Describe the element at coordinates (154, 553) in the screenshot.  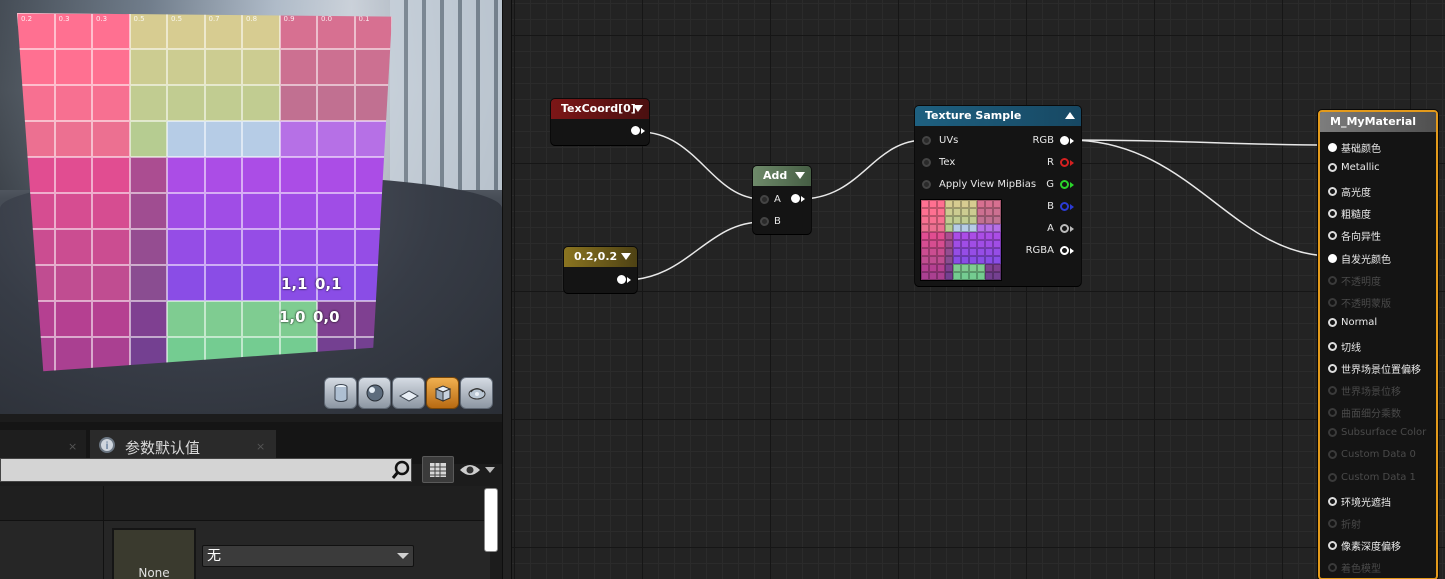
I see `texture-thumbnail: None` at that location.